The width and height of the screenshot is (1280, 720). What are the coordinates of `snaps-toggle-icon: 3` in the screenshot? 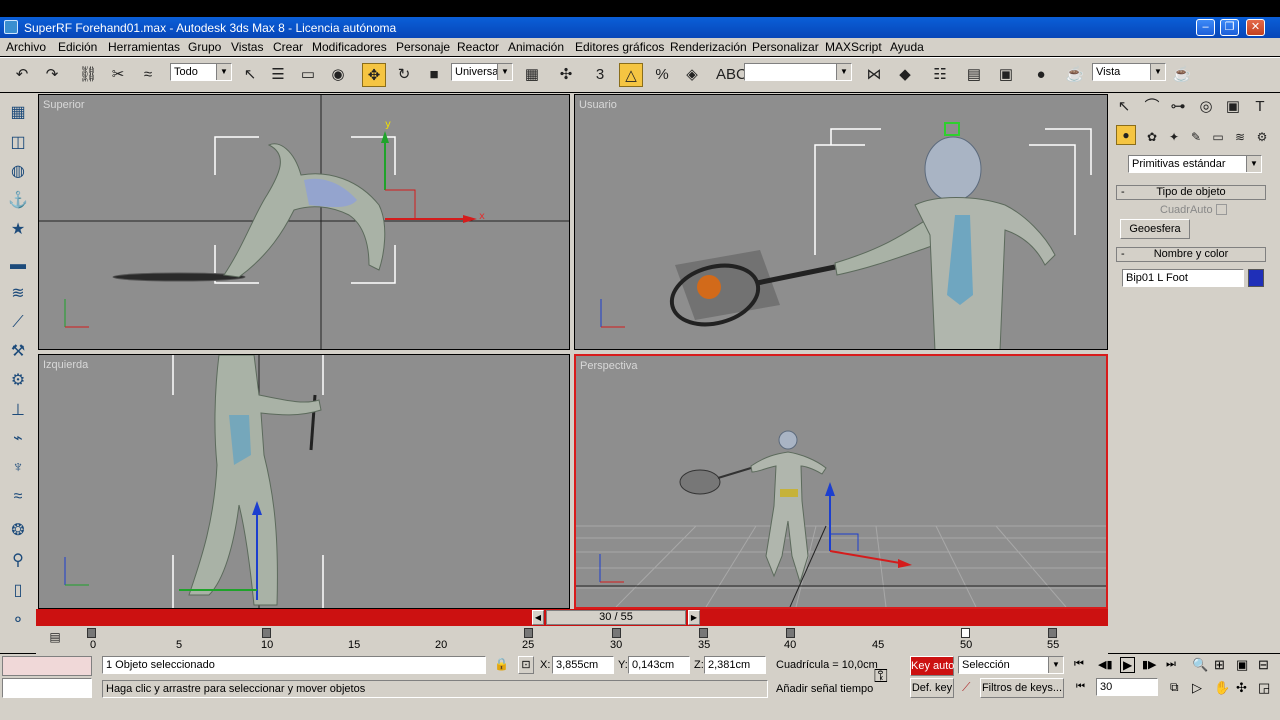 It's located at (600, 75).